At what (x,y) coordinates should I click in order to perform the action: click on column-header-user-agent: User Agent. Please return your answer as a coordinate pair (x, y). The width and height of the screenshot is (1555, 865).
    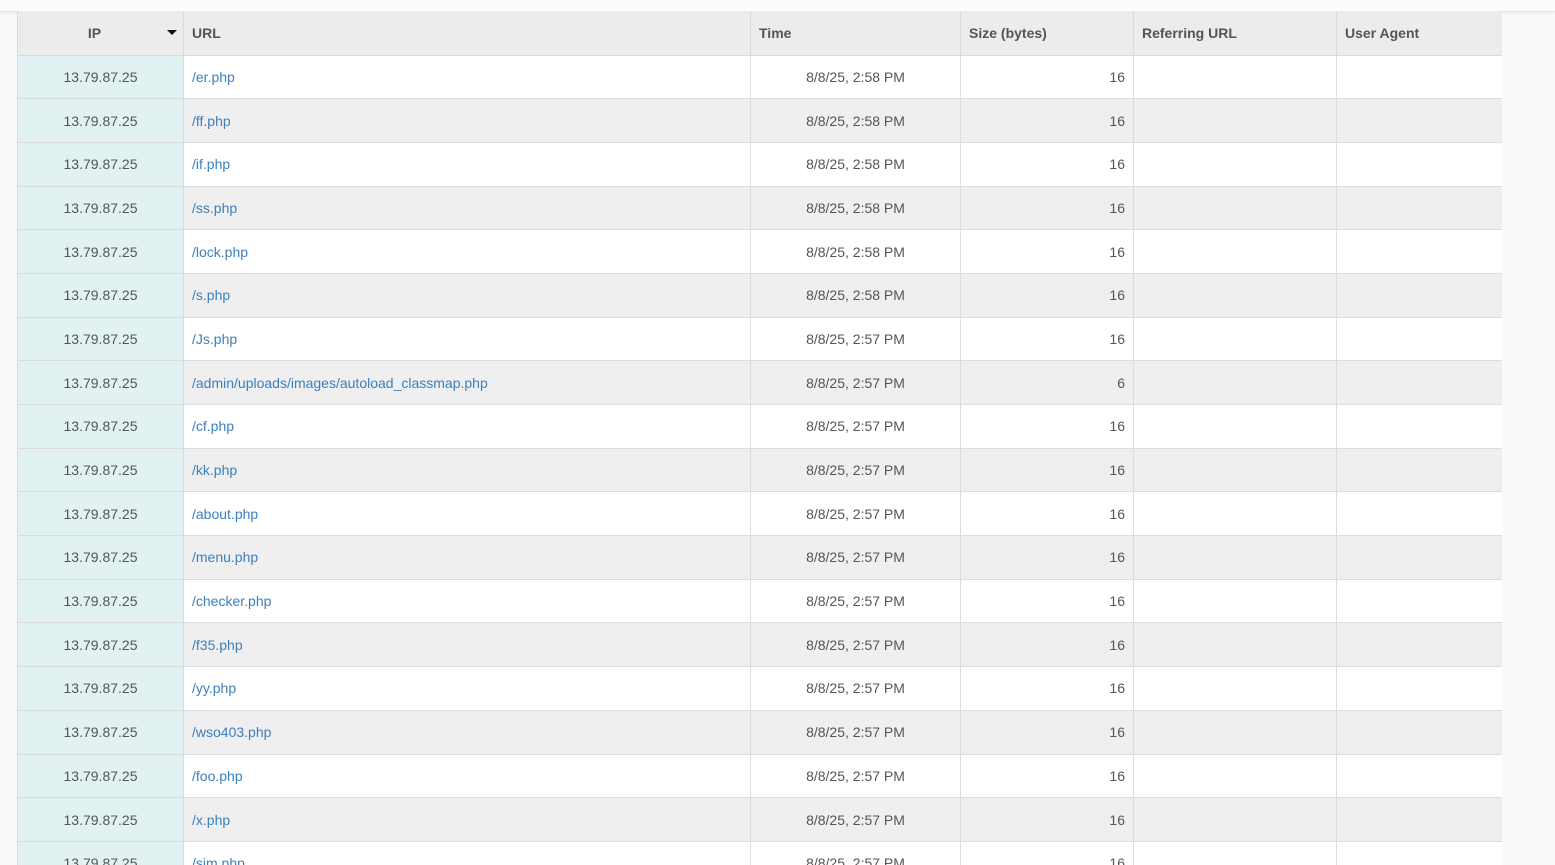
    Looking at the image, I should click on (1419, 33).